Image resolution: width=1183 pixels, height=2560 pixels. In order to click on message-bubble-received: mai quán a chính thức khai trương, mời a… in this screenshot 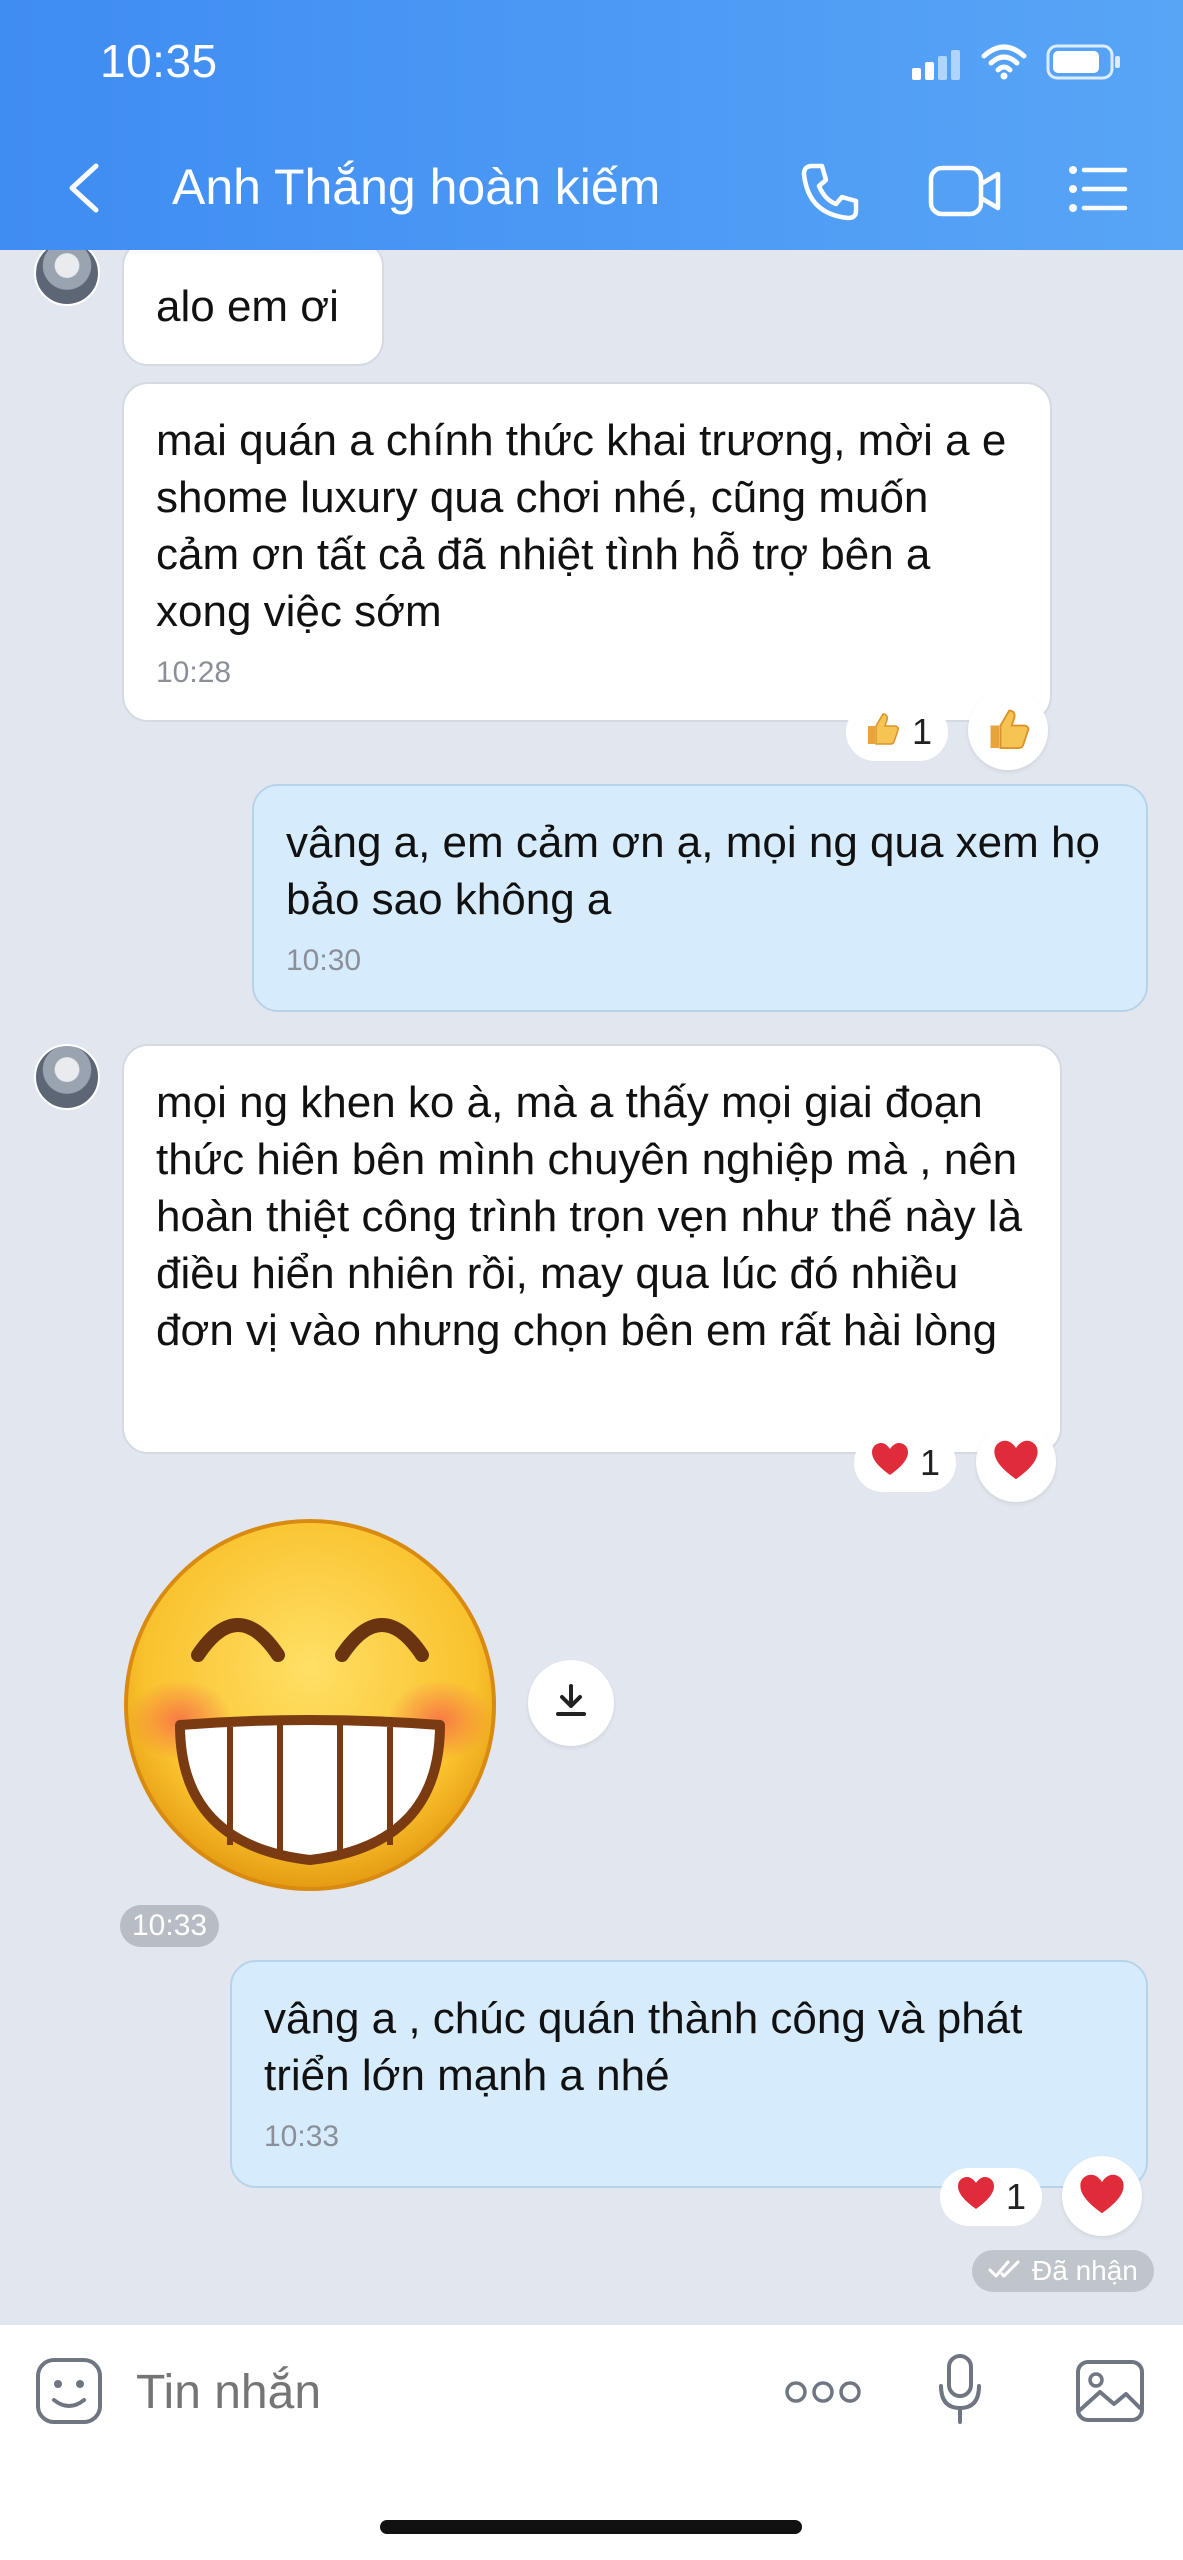, I will do `click(587, 552)`.